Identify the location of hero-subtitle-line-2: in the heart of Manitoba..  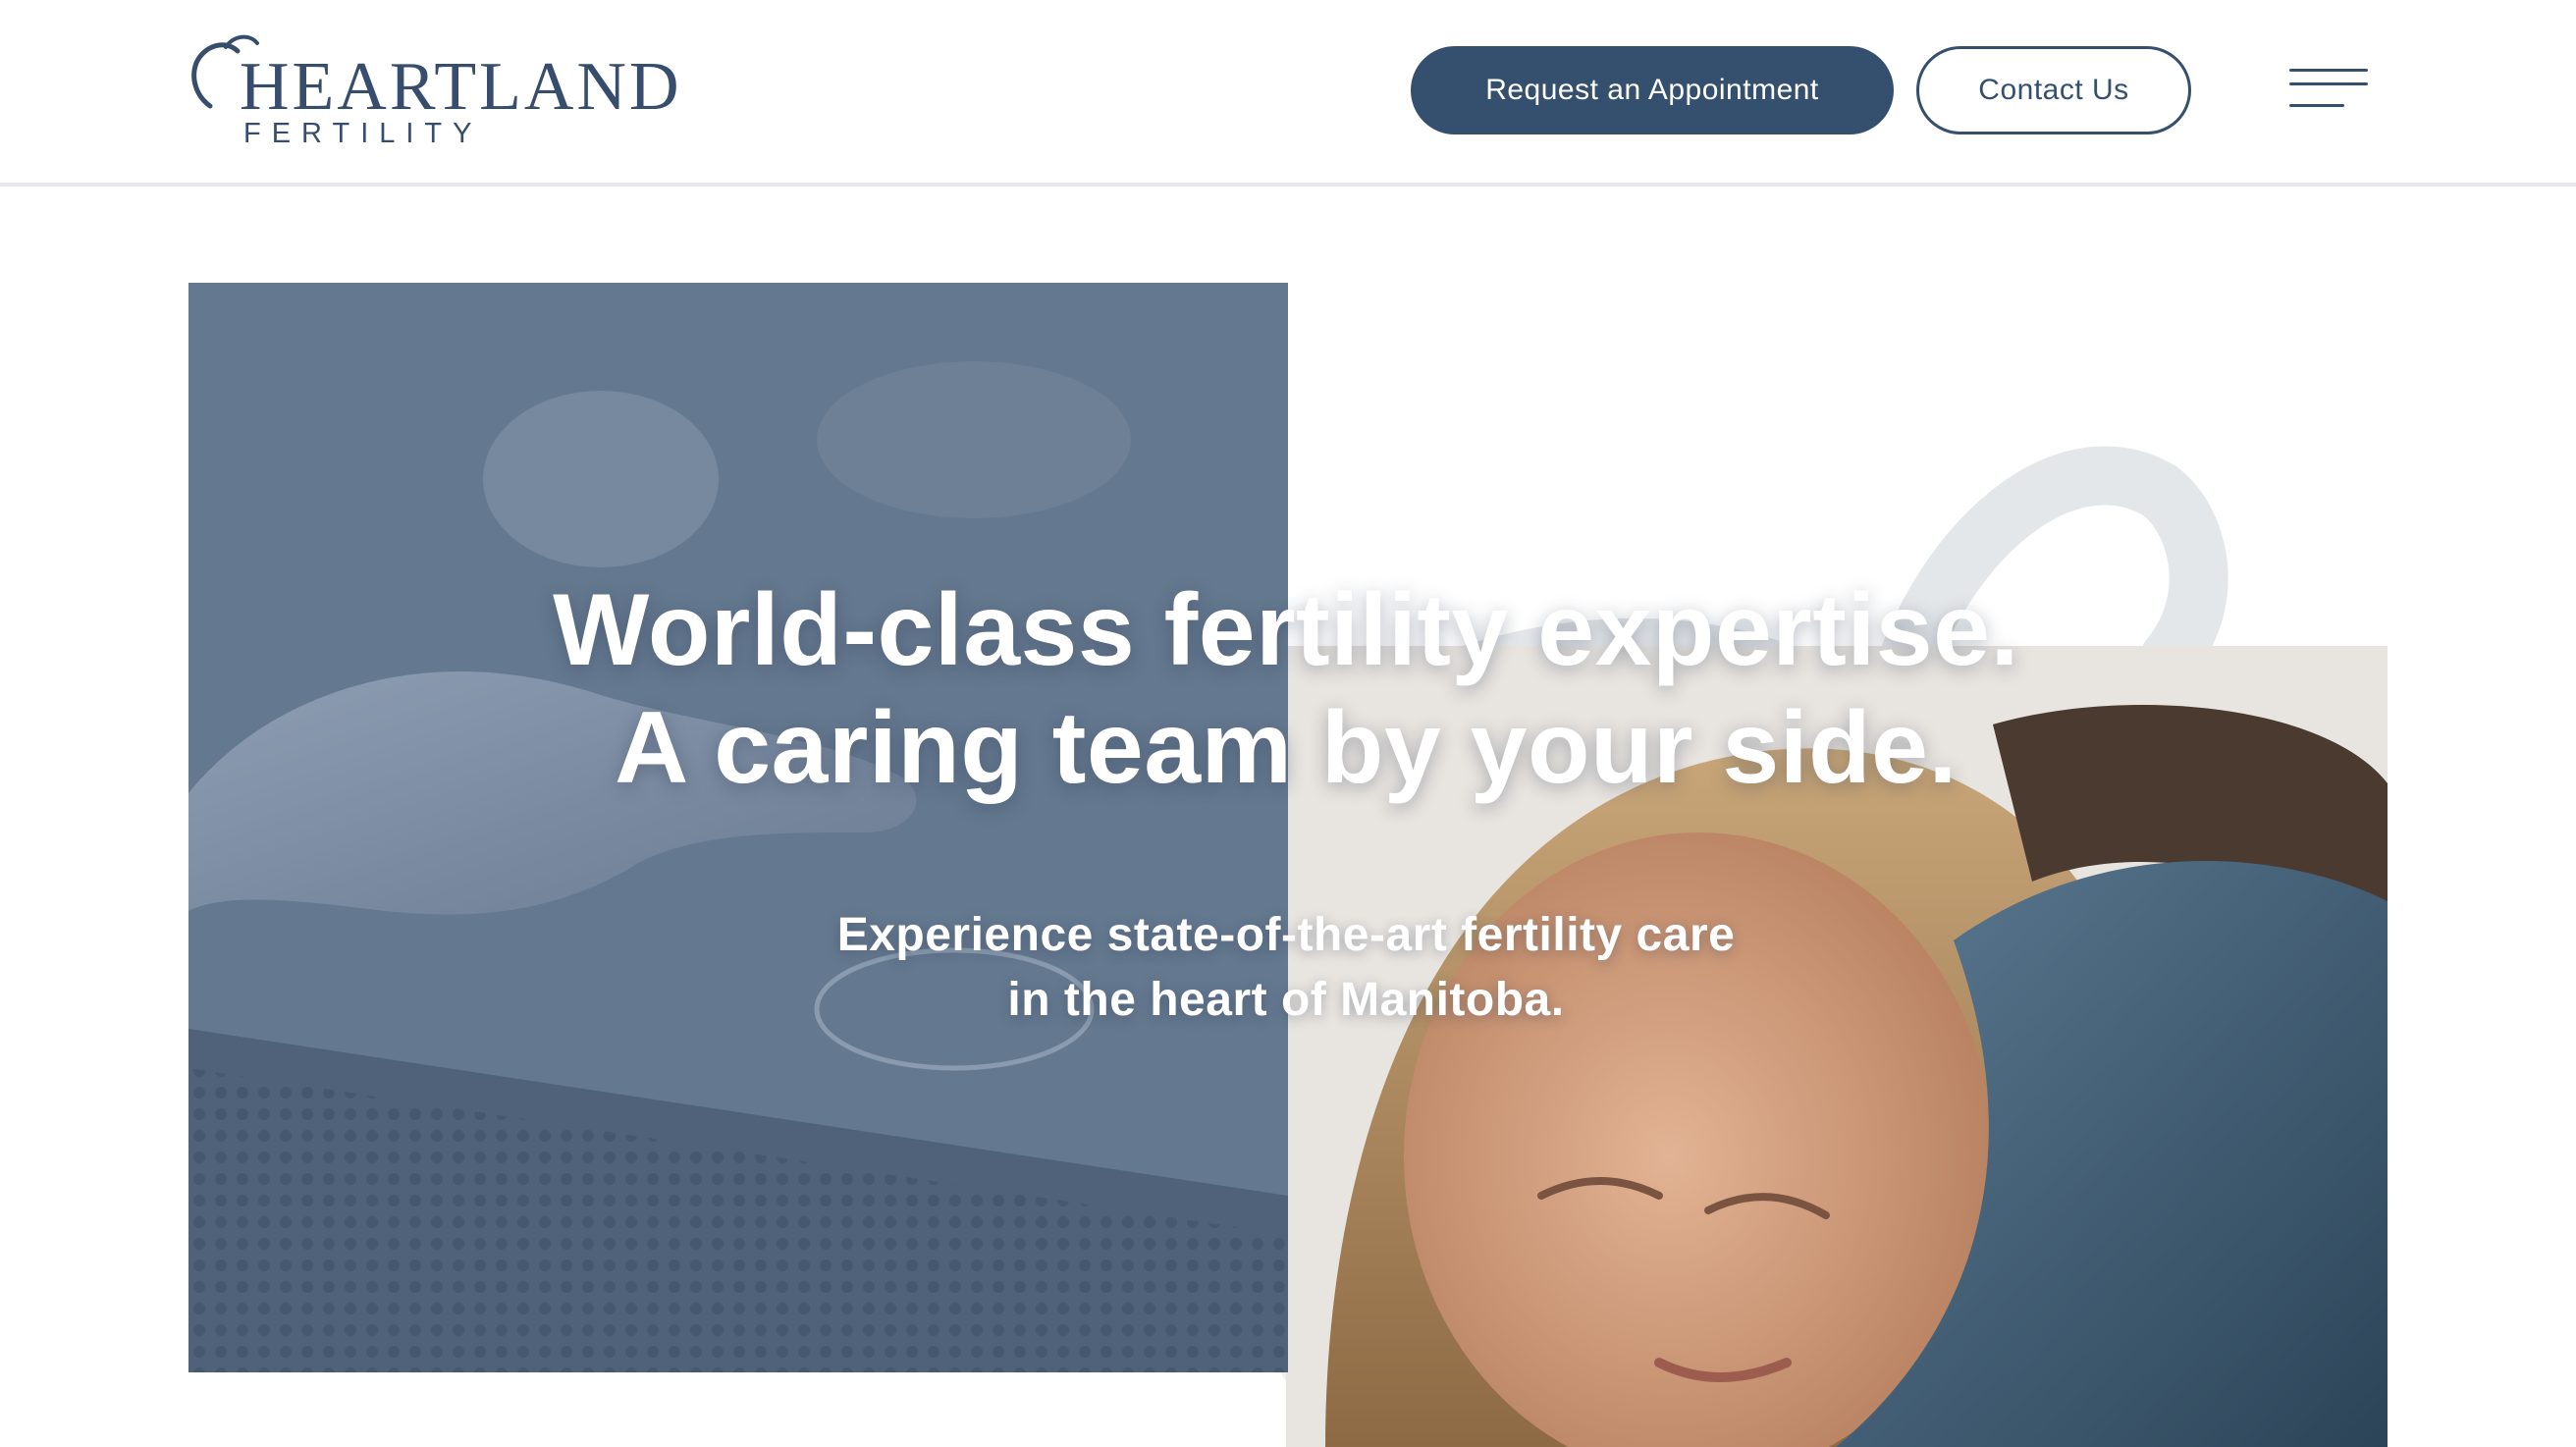
(1286, 1000).